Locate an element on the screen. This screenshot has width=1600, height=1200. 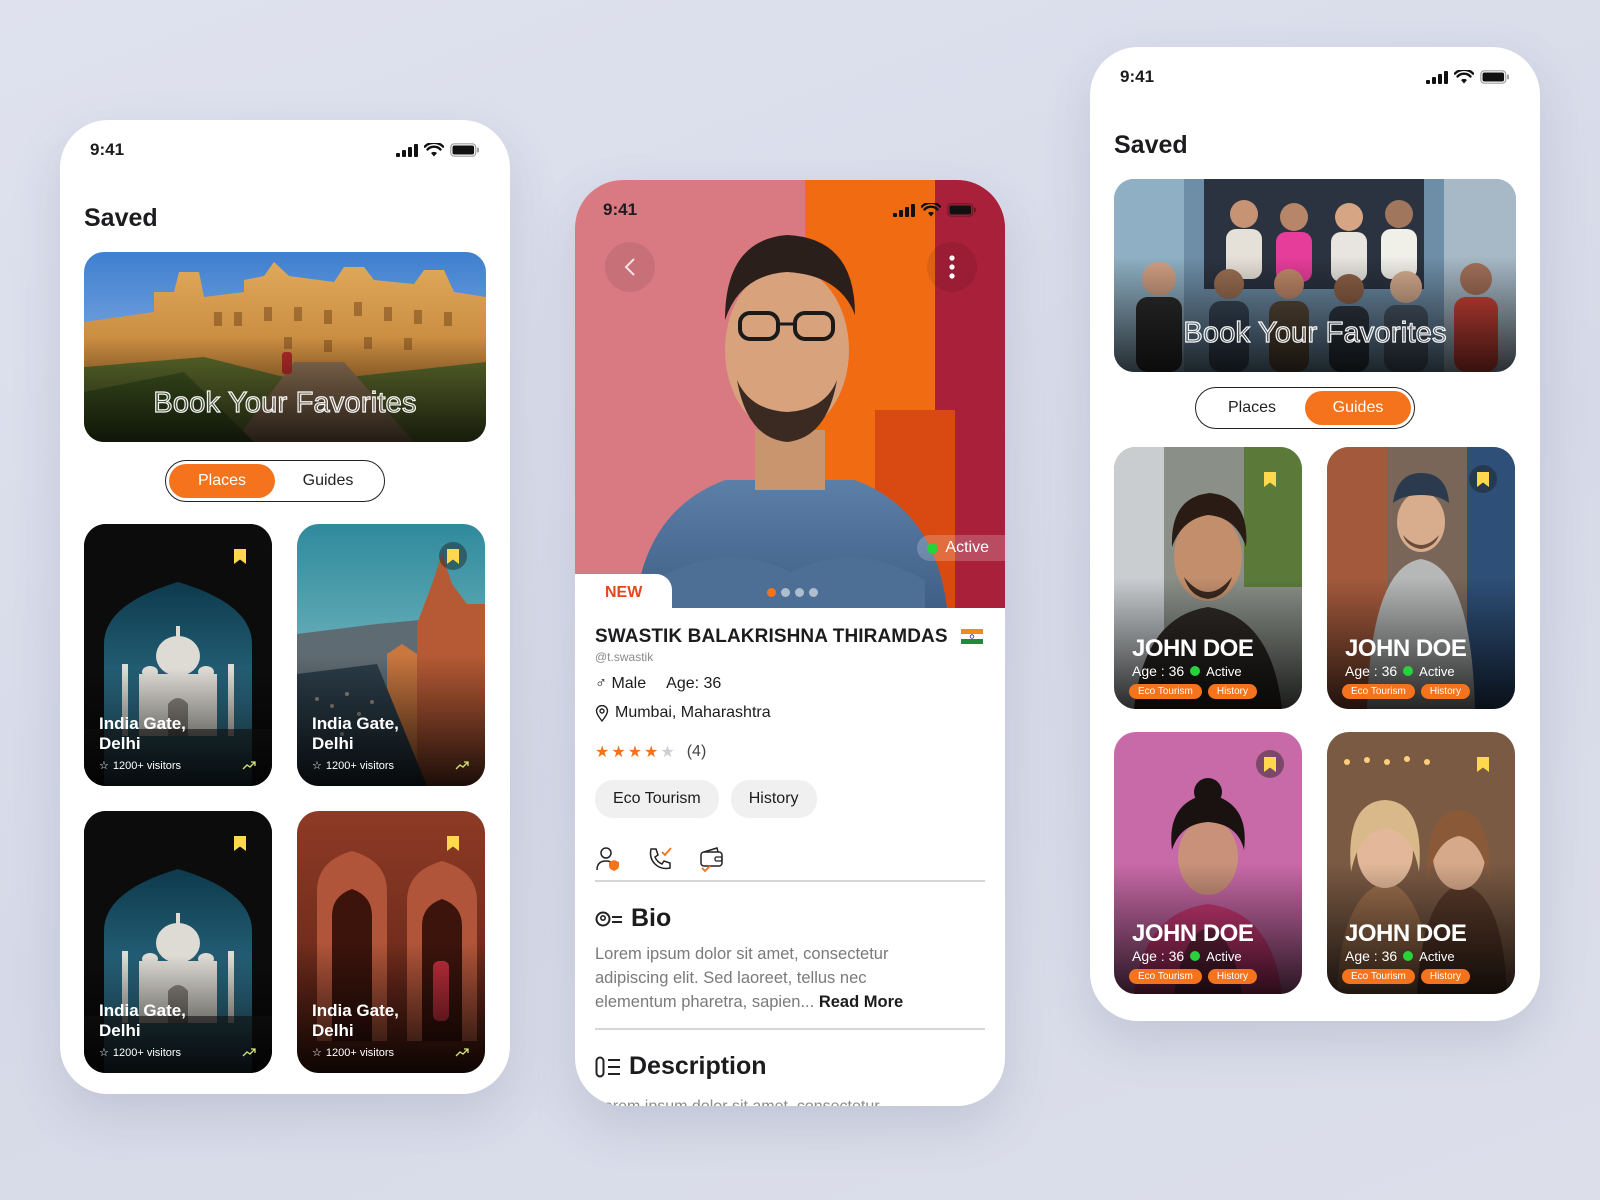
guide-name: SWASTIK BALAKRISHNA THIRAMDAS is located at coordinates (789, 637).